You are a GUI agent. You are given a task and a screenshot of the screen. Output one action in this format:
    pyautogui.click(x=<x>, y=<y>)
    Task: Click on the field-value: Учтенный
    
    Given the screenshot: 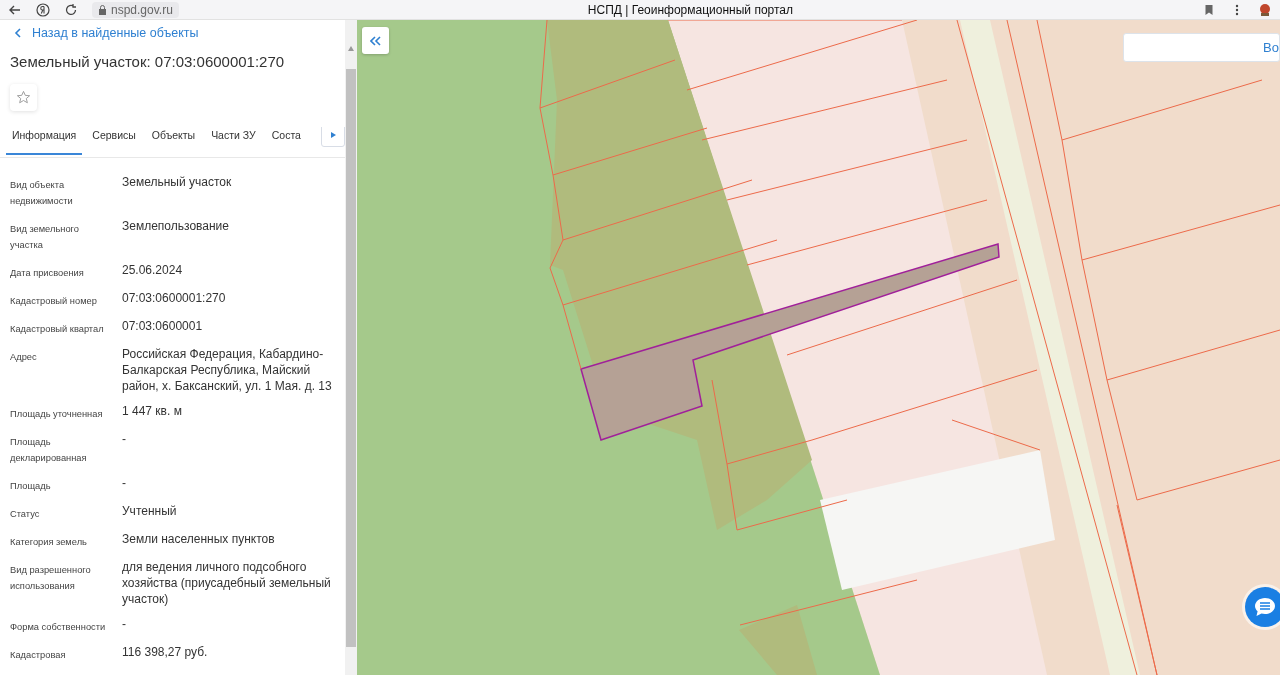 What is the action you would take?
    pyautogui.click(x=150, y=511)
    